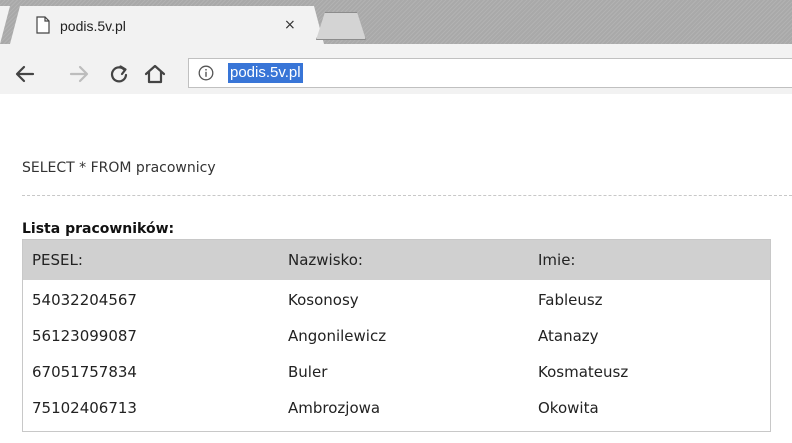 The width and height of the screenshot is (792, 443). Describe the element at coordinates (167, 25) in the screenshot. I see `tab-active` at that location.